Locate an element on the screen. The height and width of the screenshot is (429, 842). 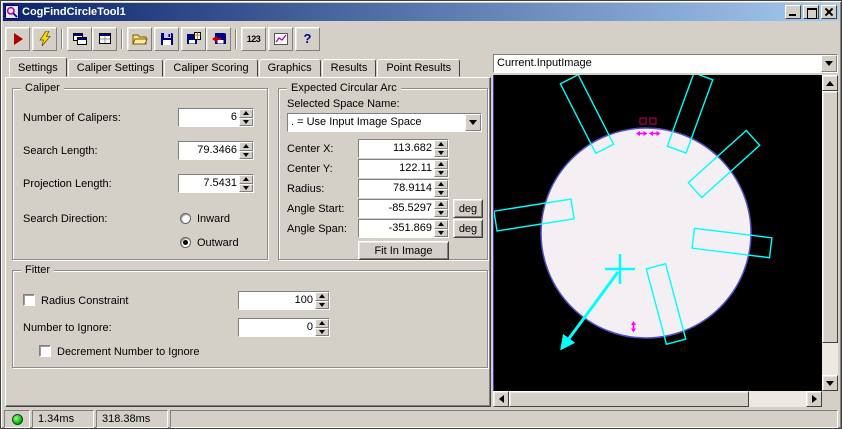
run-button is located at coordinates (17, 38).